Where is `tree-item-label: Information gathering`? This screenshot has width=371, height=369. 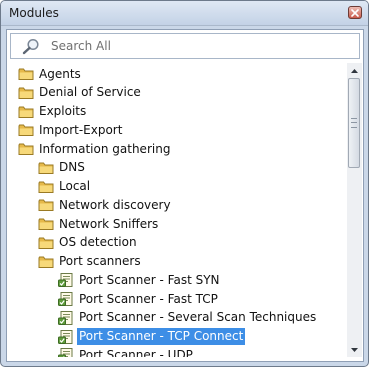 tree-item-label: Information gathering is located at coordinates (105, 148).